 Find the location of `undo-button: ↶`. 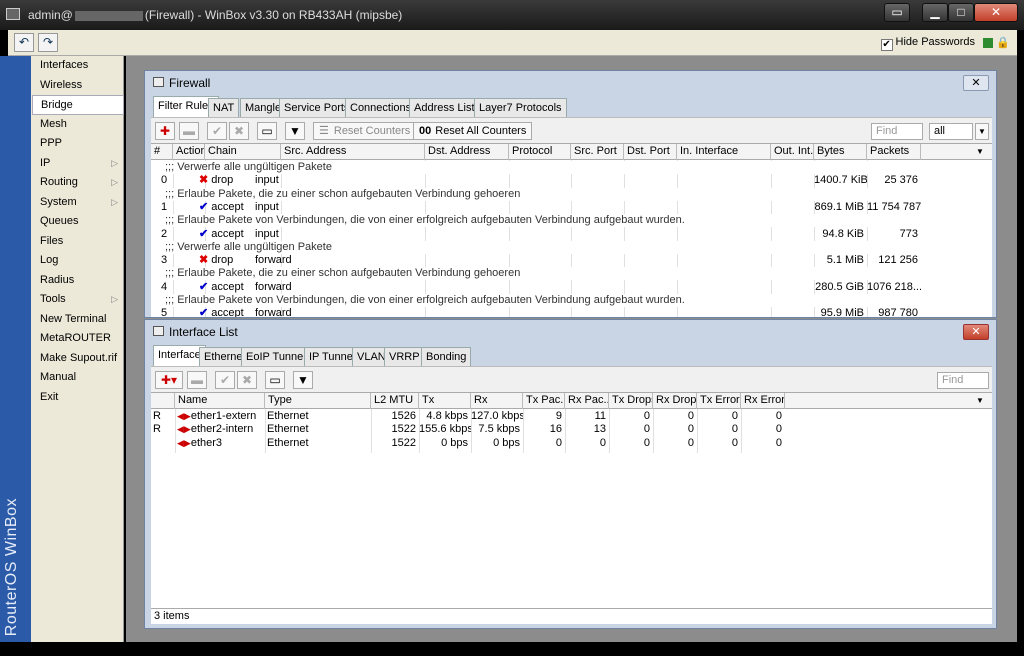

undo-button: ↶ is located at coordinates (24, 42).